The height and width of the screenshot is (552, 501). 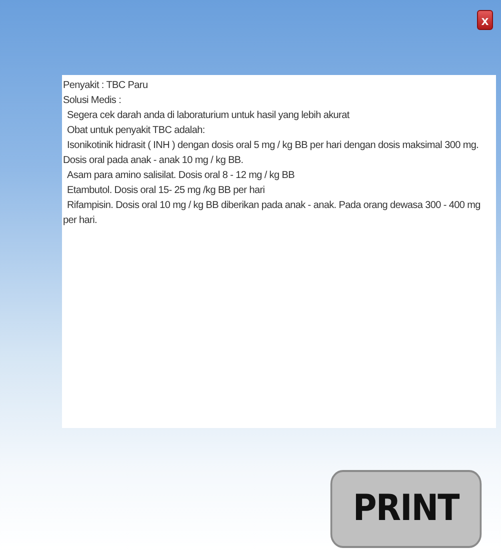 What do you see at coordinates (136, 131) in the screenshot?
I see `result-text: Obat untuk penyakit TBC adalah:` at bounding box center [136, 131].